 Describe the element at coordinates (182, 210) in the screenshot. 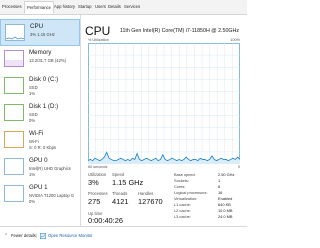

I see `l2-cache-label: L2 cache:` at that location.